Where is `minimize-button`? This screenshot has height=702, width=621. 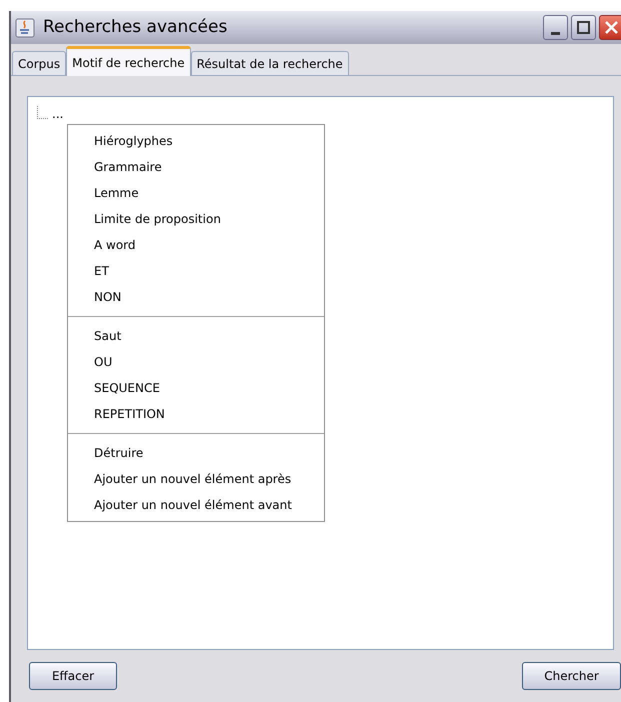 minimize-button is located at coordinates (555, 27).